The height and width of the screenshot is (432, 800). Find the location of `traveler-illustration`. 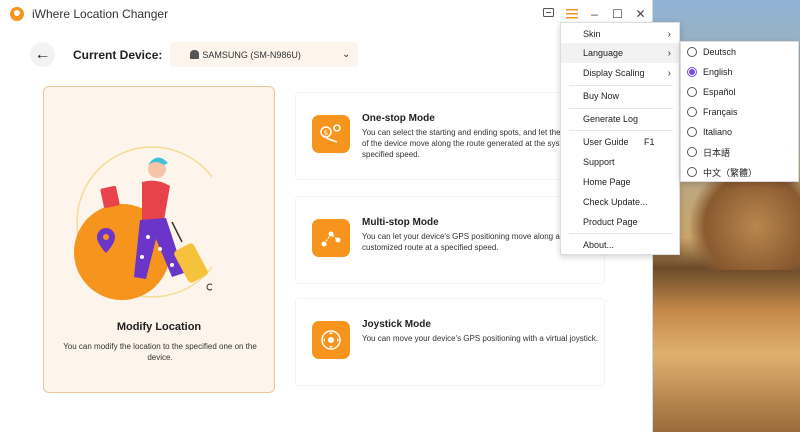

traveler-illustration is located at coordinates (143, 223).